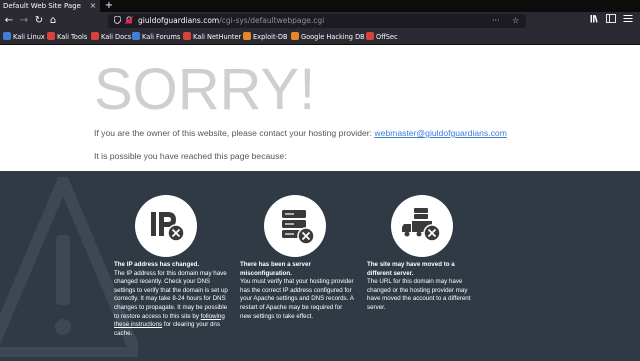 The height and width of the screenshot is (361, 640). I want to click on bookmark-label: Kali NetHunter, so click(217, 37).